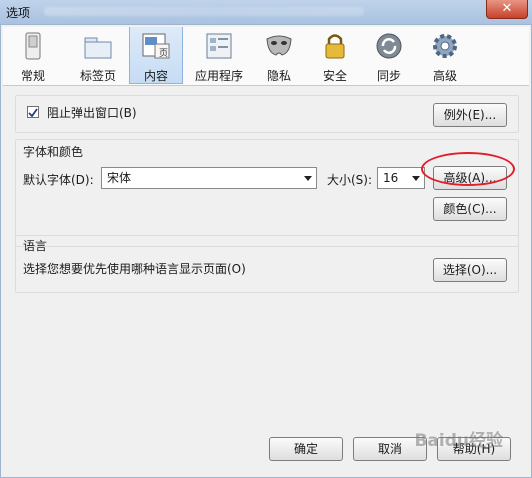 Image resolution: width=532 pixels, height=478 pixels. I want to click on default-font-select: 宋体, so click(209, 178).